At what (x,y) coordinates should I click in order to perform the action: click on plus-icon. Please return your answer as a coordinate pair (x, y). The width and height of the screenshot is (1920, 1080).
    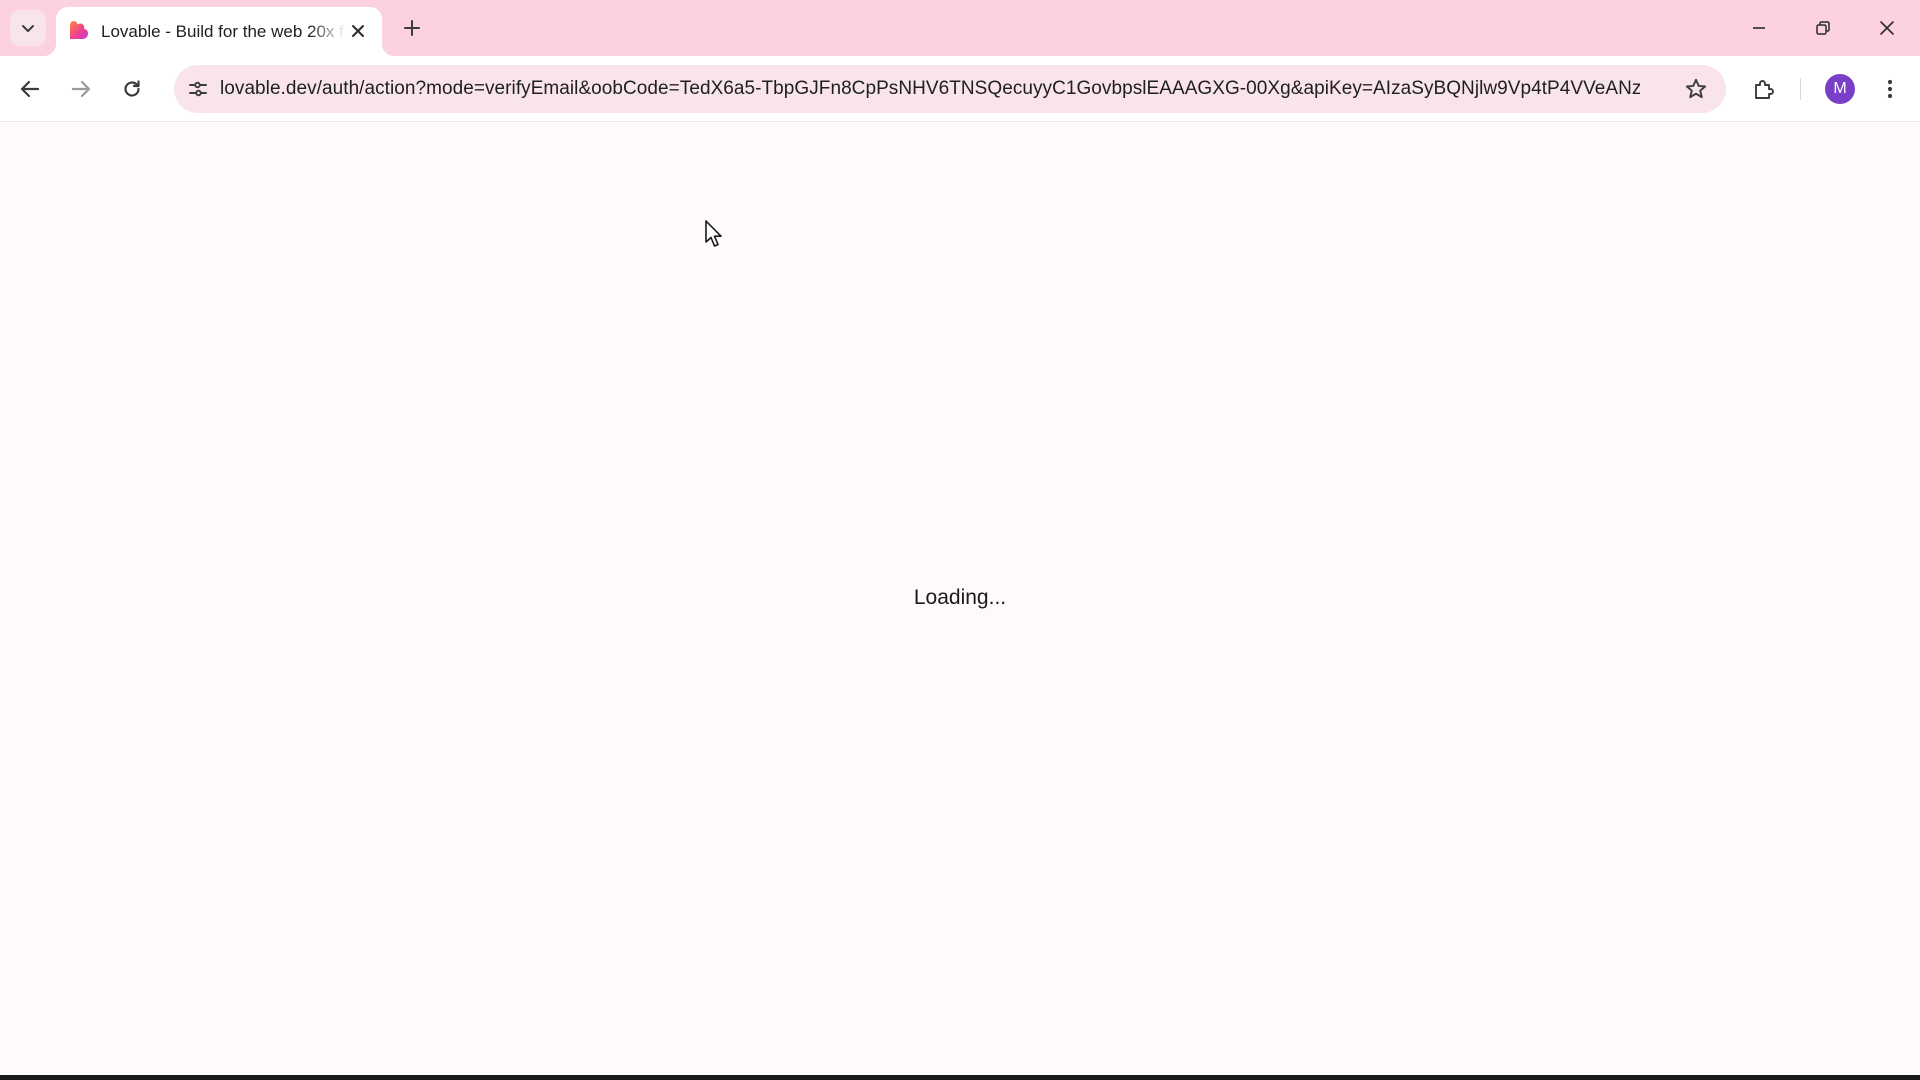
    Looking at the image, I should click on (412, 28).